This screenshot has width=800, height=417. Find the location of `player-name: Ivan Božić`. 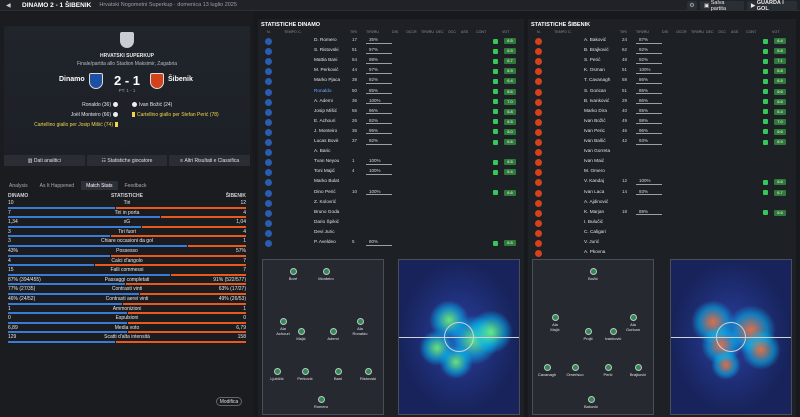

player-name: Ivan Božić is located at coordinates (595, 120).